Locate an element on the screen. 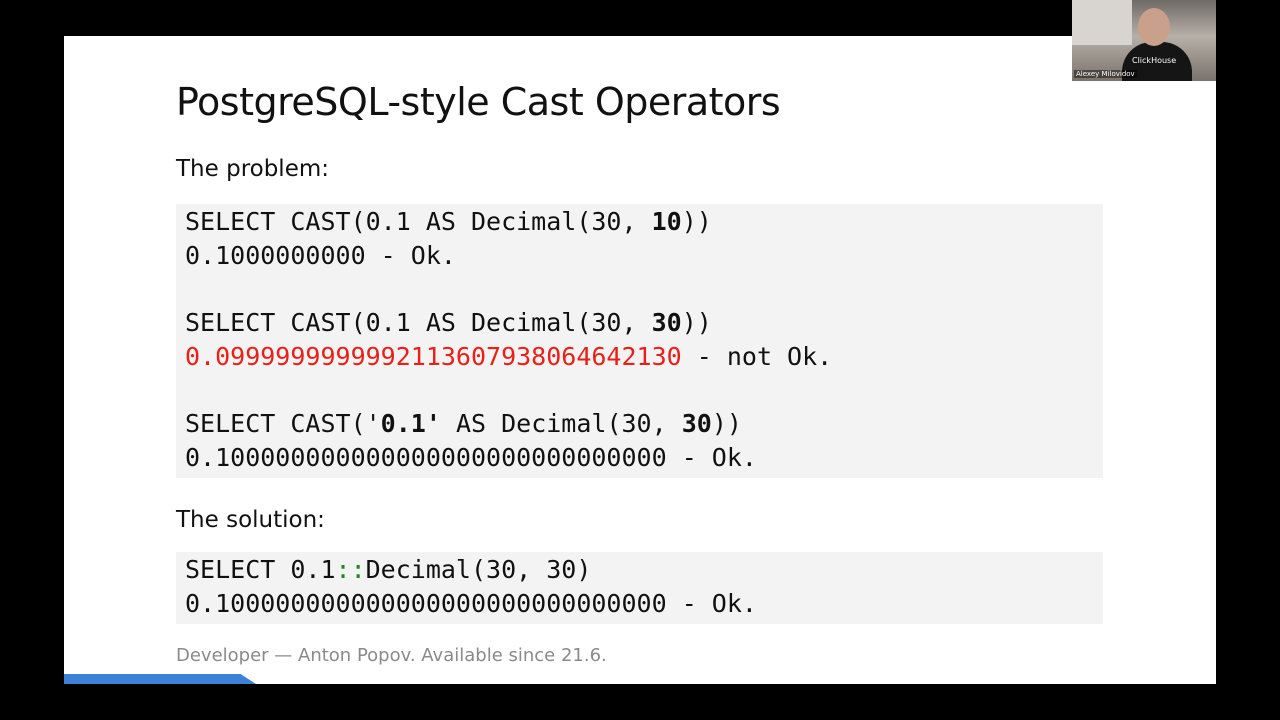  background-window is located at coordinates (1102, 22).